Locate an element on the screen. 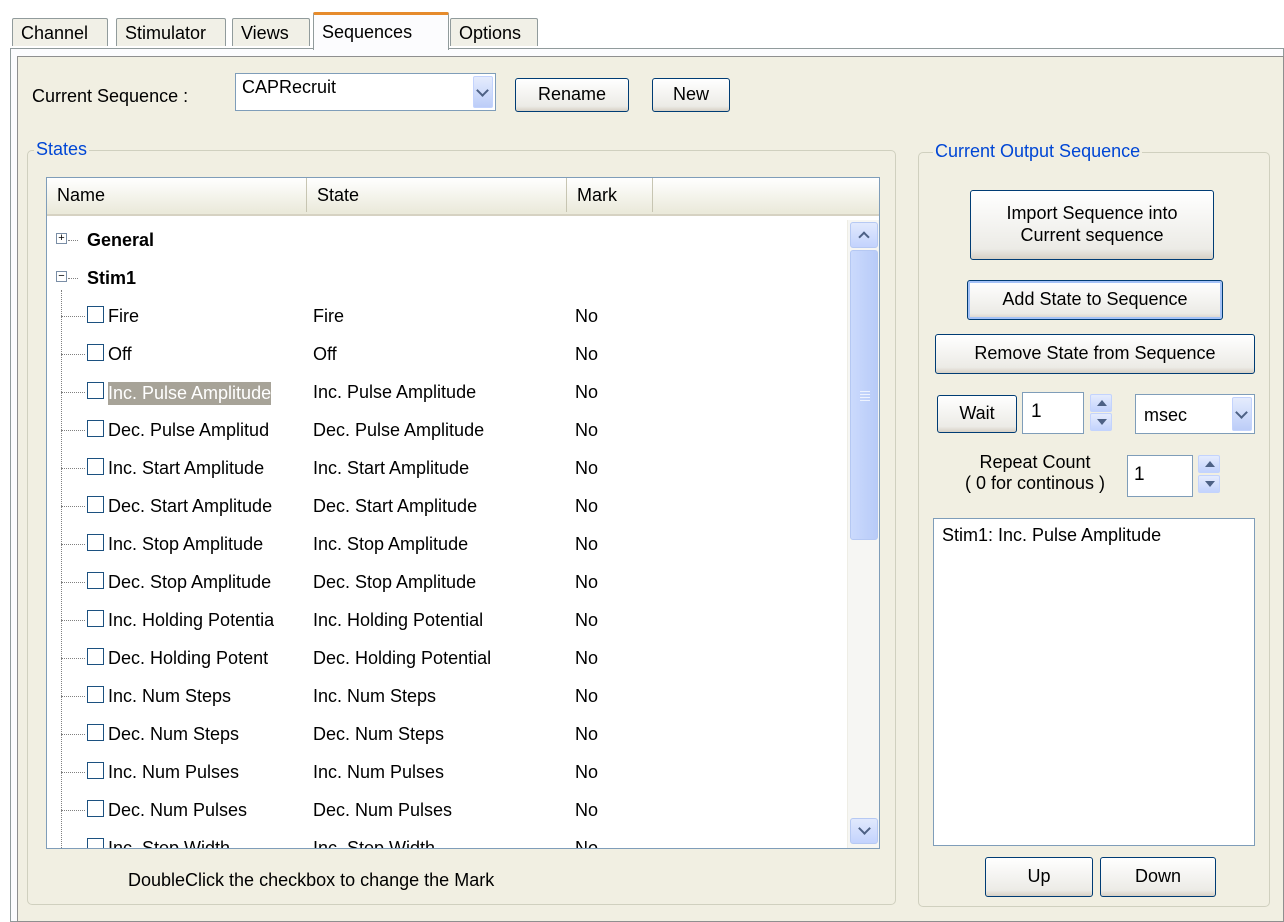 The image size is (1284, 922). down-button: Down is located at coordinates (1158, 877).